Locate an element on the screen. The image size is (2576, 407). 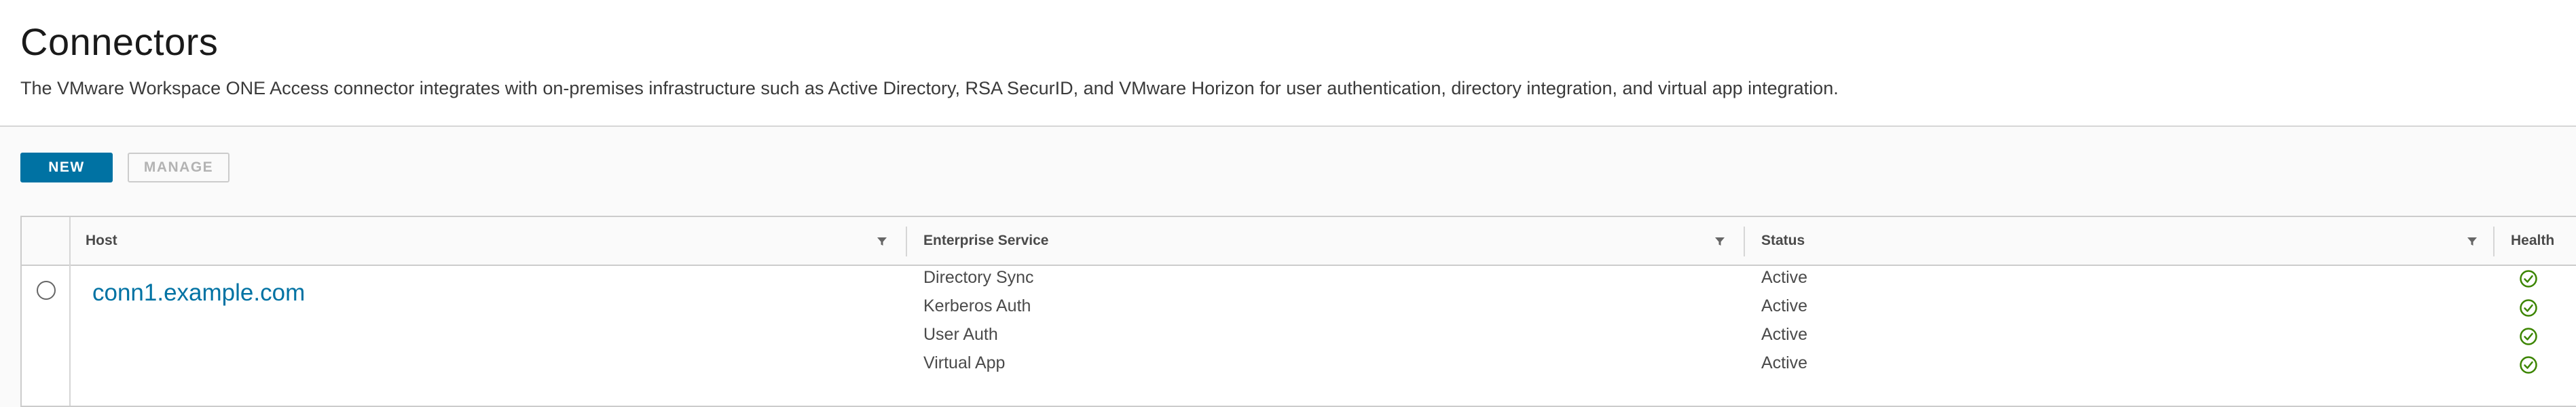
manage-button: MANAGE is located at coordinates (178, 167).